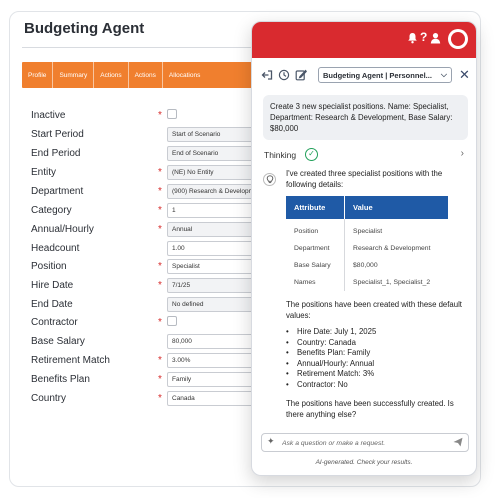 Image resolution: width=498 pixels, height=498 pixels. Describe the element at coordinates (280, 155) in the screenshot. I see `thinking-label: Thinking` at that location.